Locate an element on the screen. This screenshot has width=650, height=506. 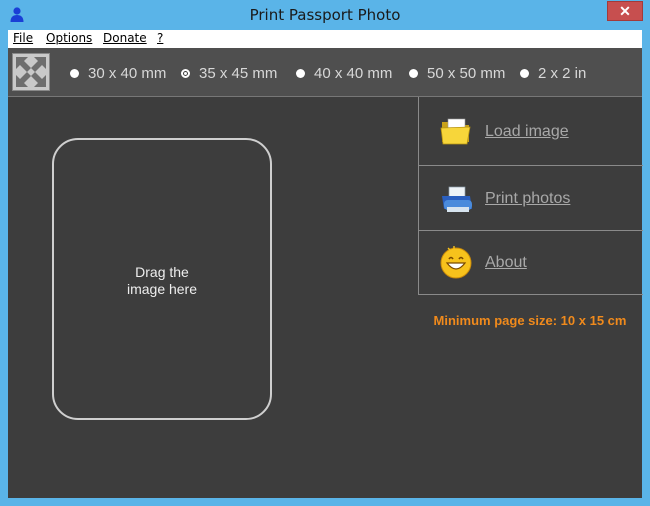
drop-hint: Drag the image here is located at coordinates (162, 281).